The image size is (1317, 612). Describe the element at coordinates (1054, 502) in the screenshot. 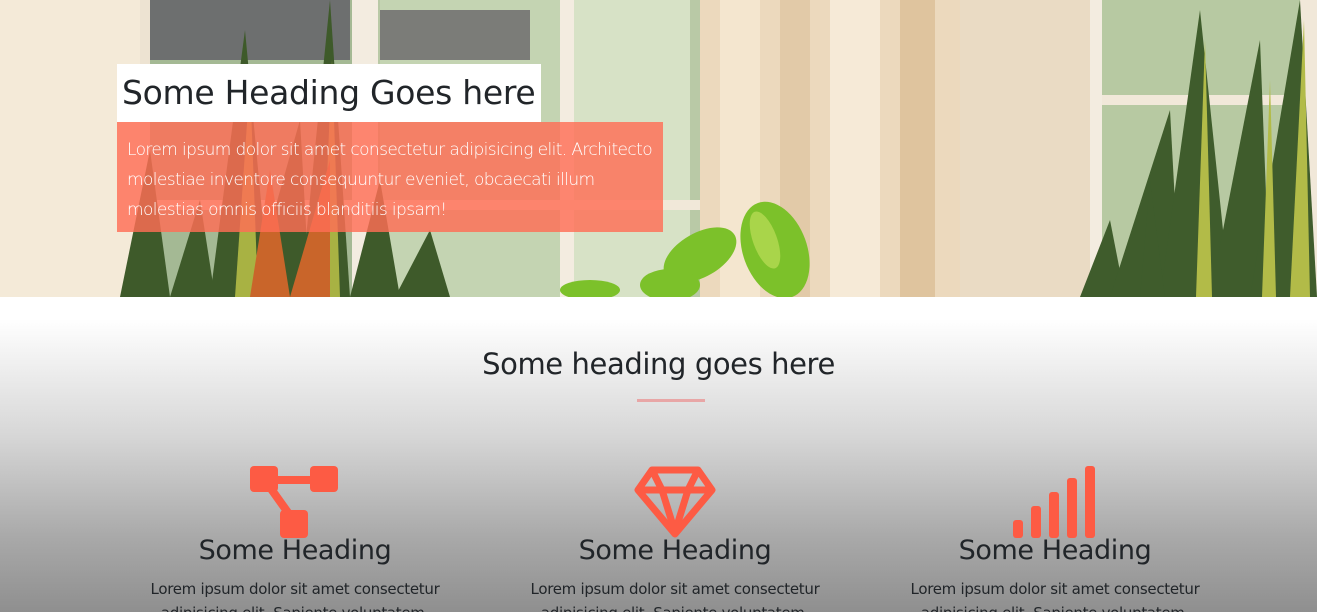

I see `signal-icon` at that location.